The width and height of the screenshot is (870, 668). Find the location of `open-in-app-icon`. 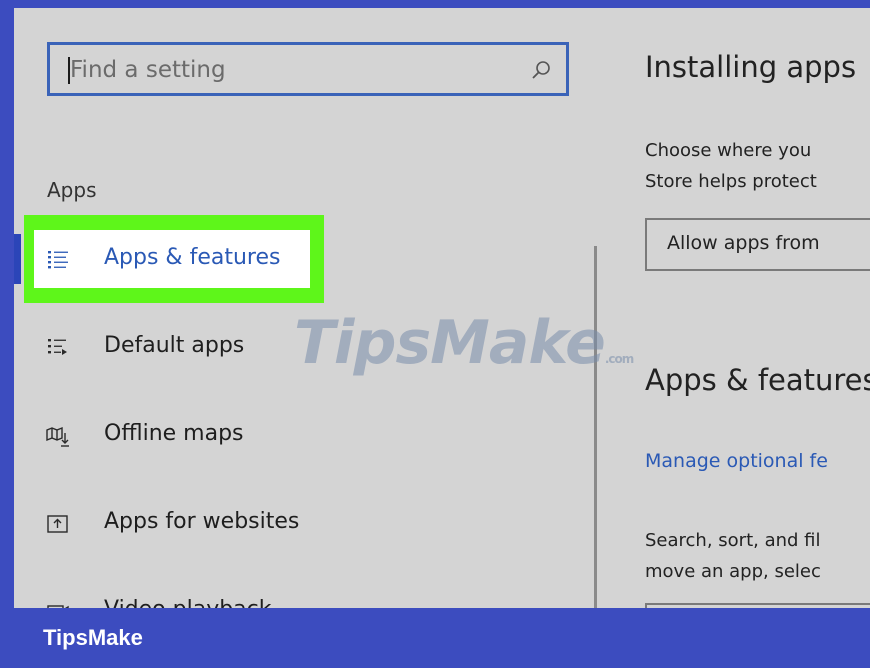

open-in-app-icon is located at coordinates (57, 524).